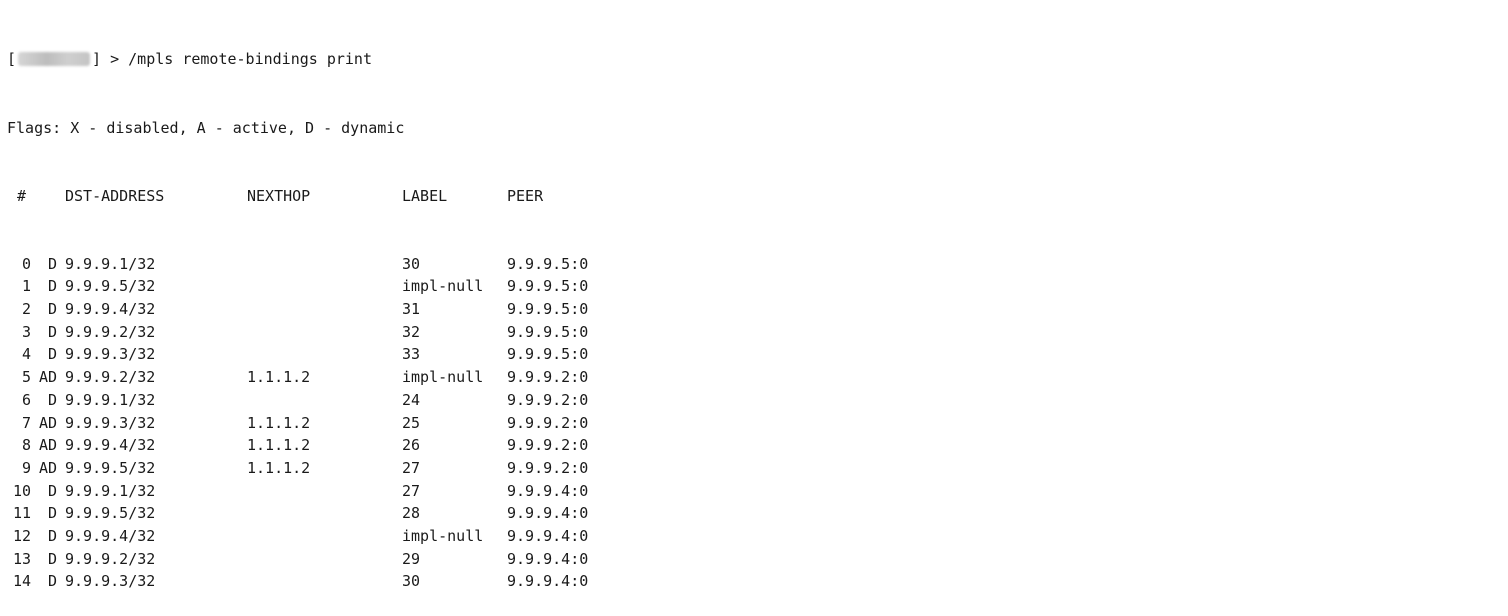 This screenshot has height=616, width=1508. What do you see at coordinates (115, 195) in the screenshot?
I see `header-dst-address: DST-ADDRESS` at bounding box center [115, 195].